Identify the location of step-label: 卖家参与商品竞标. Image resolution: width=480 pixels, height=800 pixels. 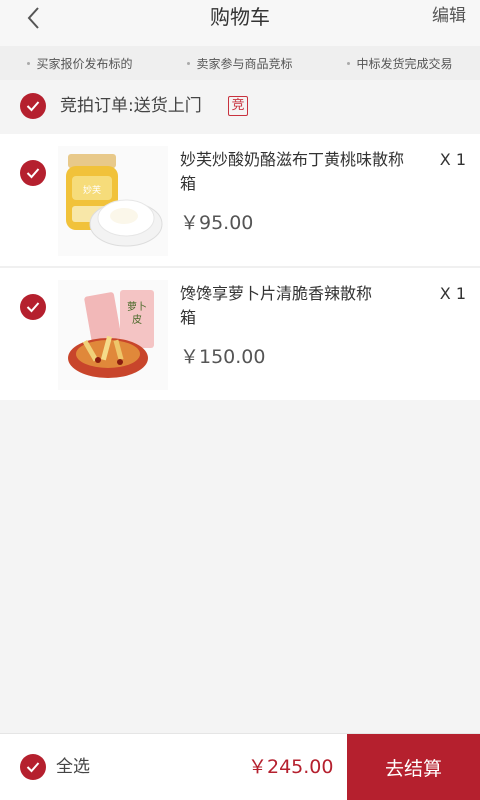
(244, 63).